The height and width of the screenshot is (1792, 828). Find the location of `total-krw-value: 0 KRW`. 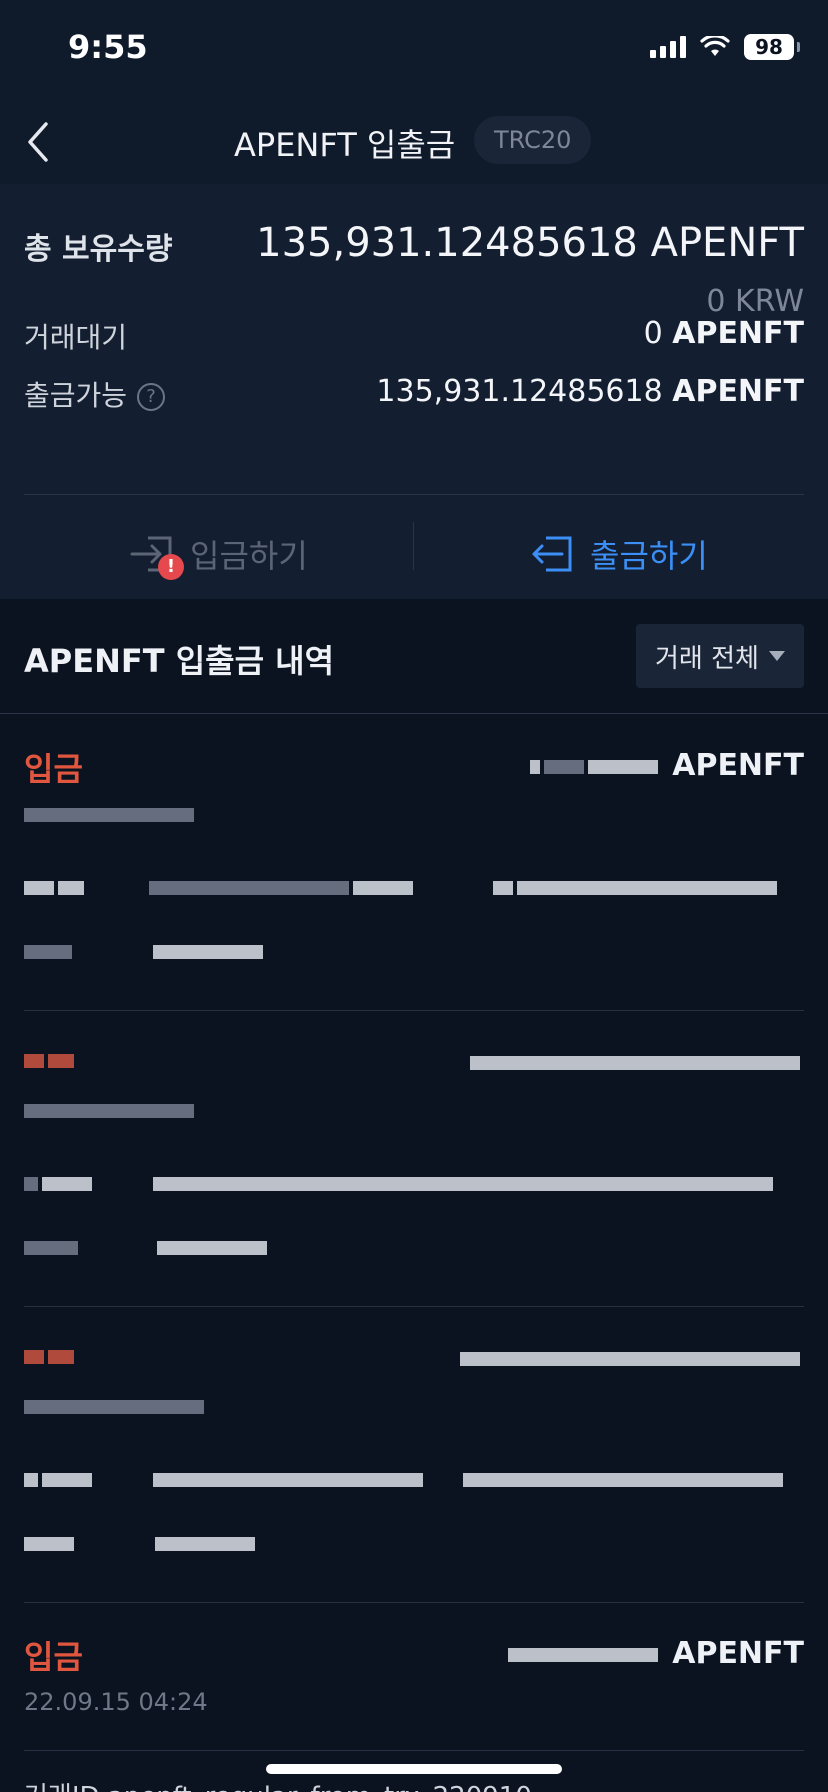

total-krw-value: 0 KRW is located at coordinates (755, 301).